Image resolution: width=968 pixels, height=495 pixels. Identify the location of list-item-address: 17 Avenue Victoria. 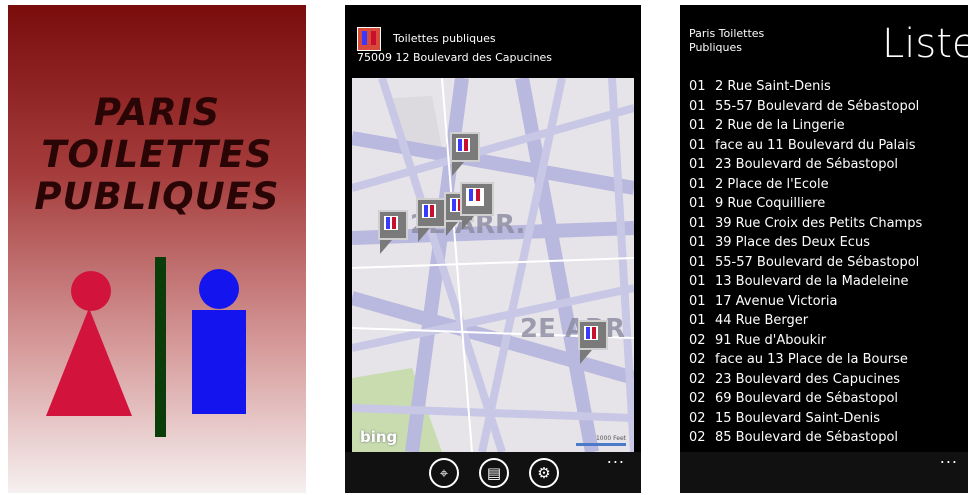
(776, 301).